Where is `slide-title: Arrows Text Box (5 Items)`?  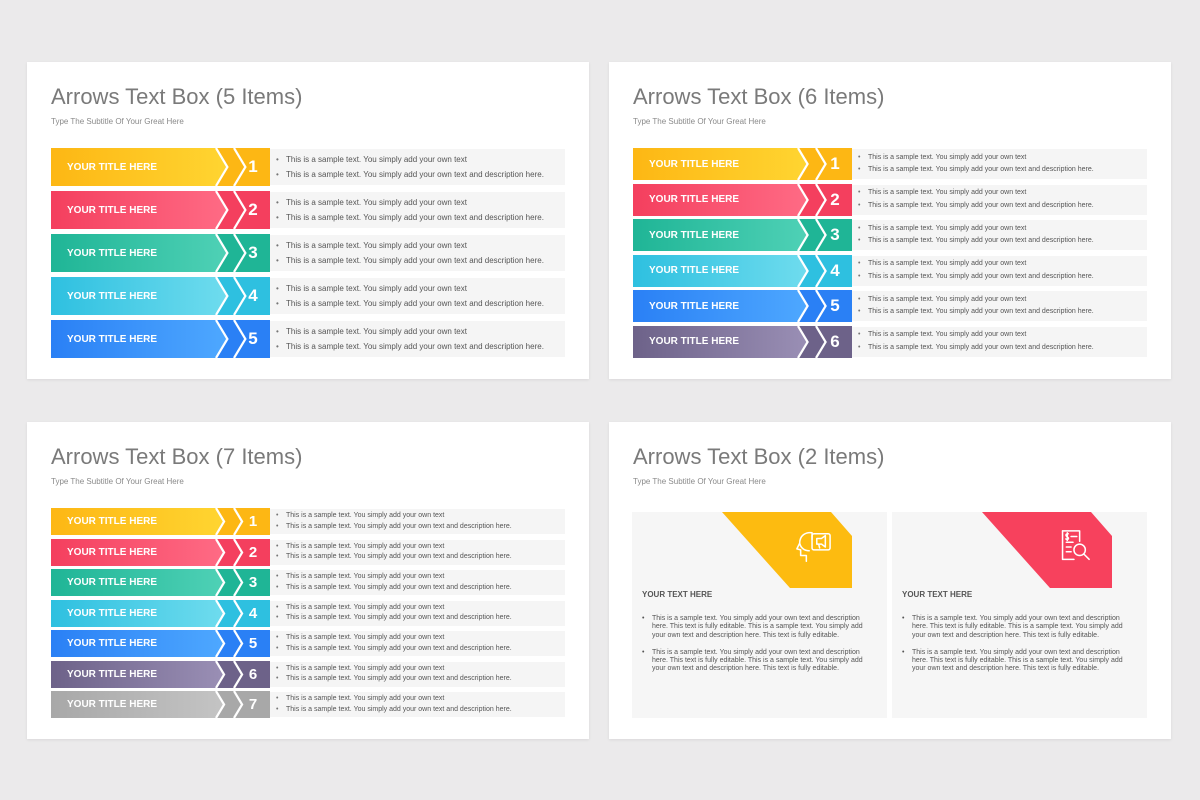 slide-title: Arrows Text Box (5 Items) is located at coordinates (177, 96).